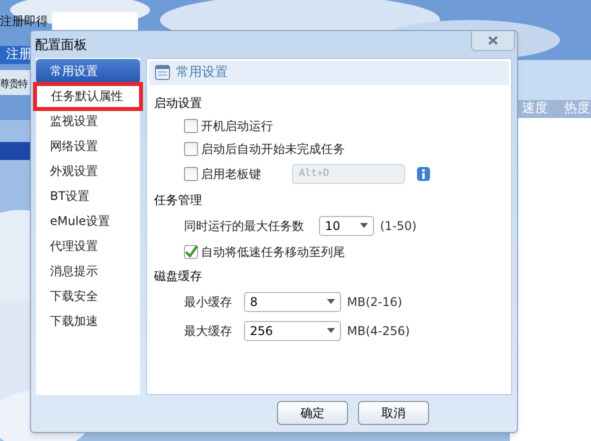 The height and width of the screenshot is (441, 591). Describe the element at coordinates (346, 226) in the screenshot. I see `dropdown: 10` at that location.